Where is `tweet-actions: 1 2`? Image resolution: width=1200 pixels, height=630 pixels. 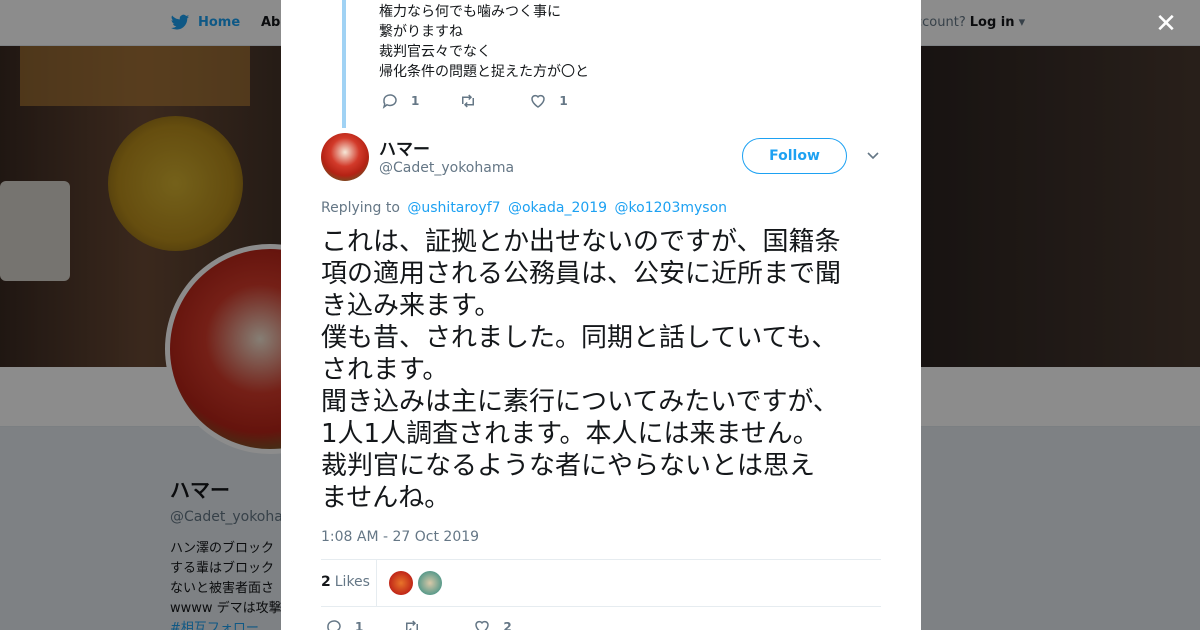
tweet-actions: 1 2 is located at coordinates (438, 624).